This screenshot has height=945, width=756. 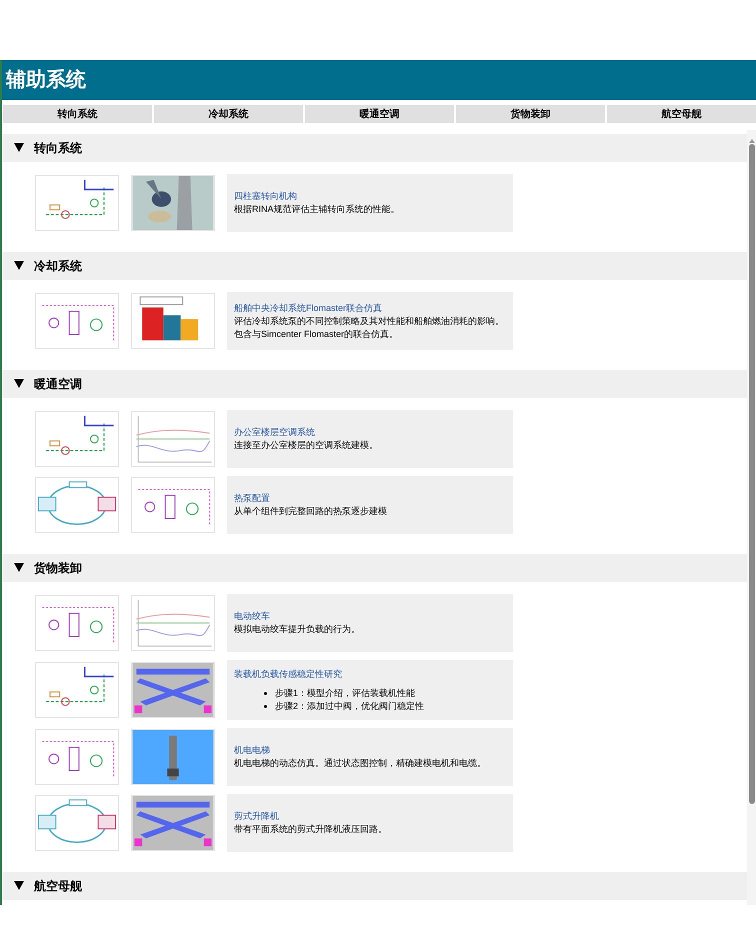 What do you see at coordinates (308, 308) in the screenshot?
I see `item-link: 船舶中央冷却系统Flomaster联合仿真` at bounding box center [308, 308].